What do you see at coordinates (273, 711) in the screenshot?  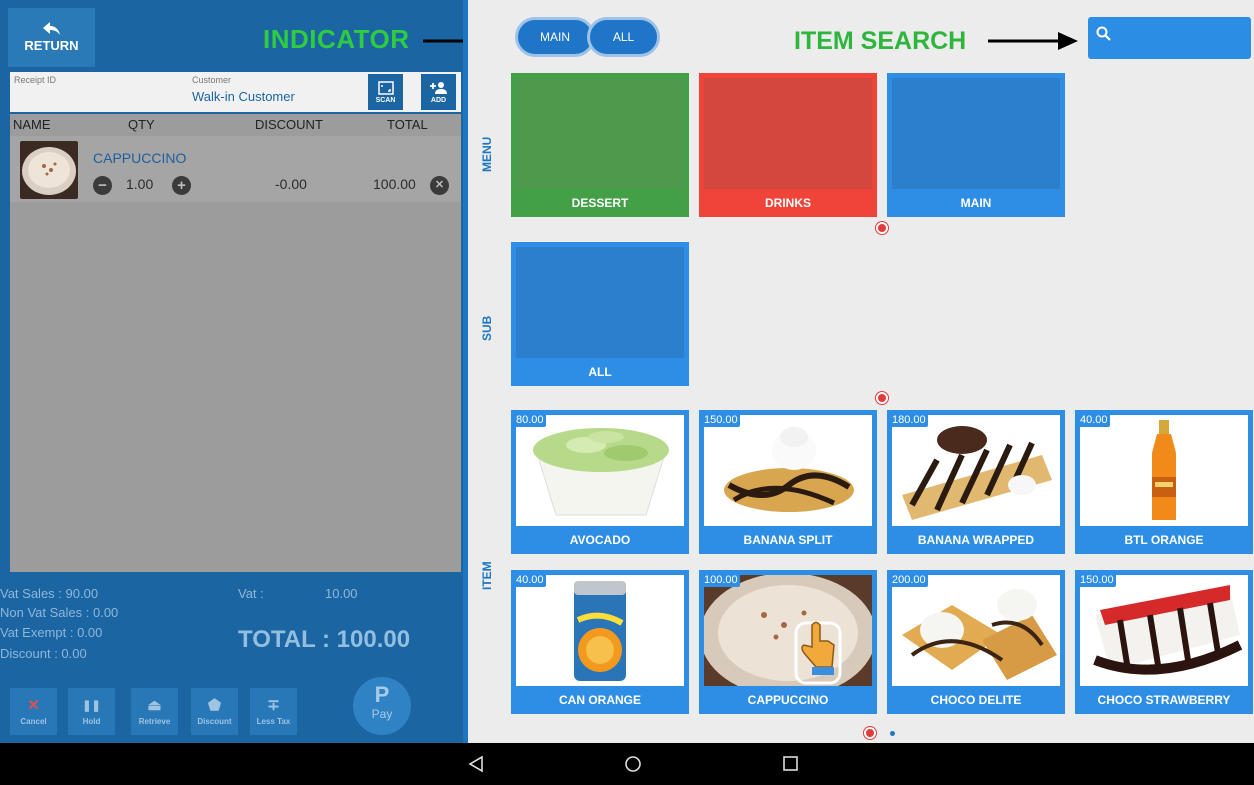 I see `less-tax-button: ∓ Less Tax` at bounding box center [273, 711].